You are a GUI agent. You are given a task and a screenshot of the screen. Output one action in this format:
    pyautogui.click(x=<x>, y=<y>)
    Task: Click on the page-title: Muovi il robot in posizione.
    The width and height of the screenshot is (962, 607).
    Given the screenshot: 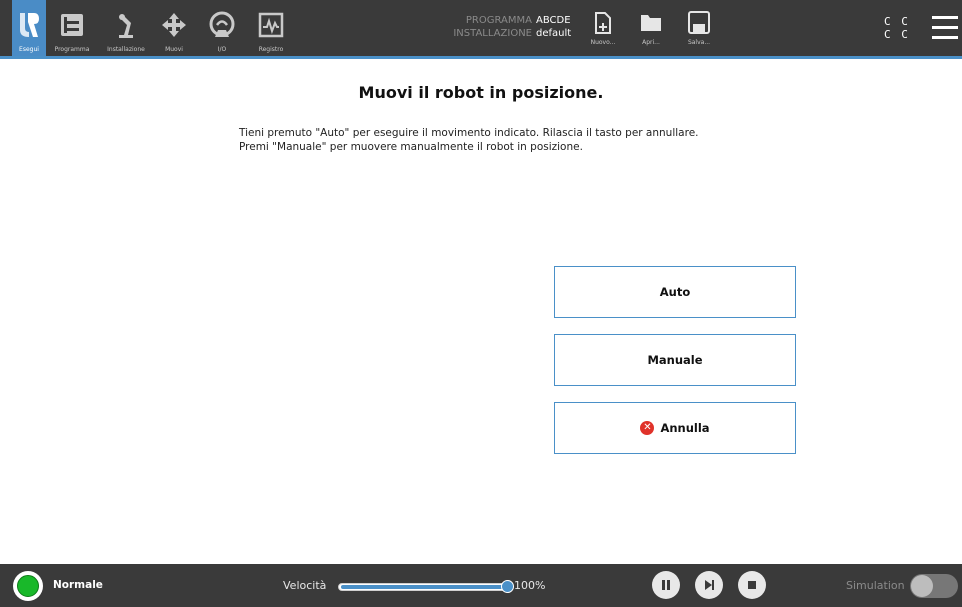 What is the action you would take?
    pyautogui.click(x=481, y=92)
    